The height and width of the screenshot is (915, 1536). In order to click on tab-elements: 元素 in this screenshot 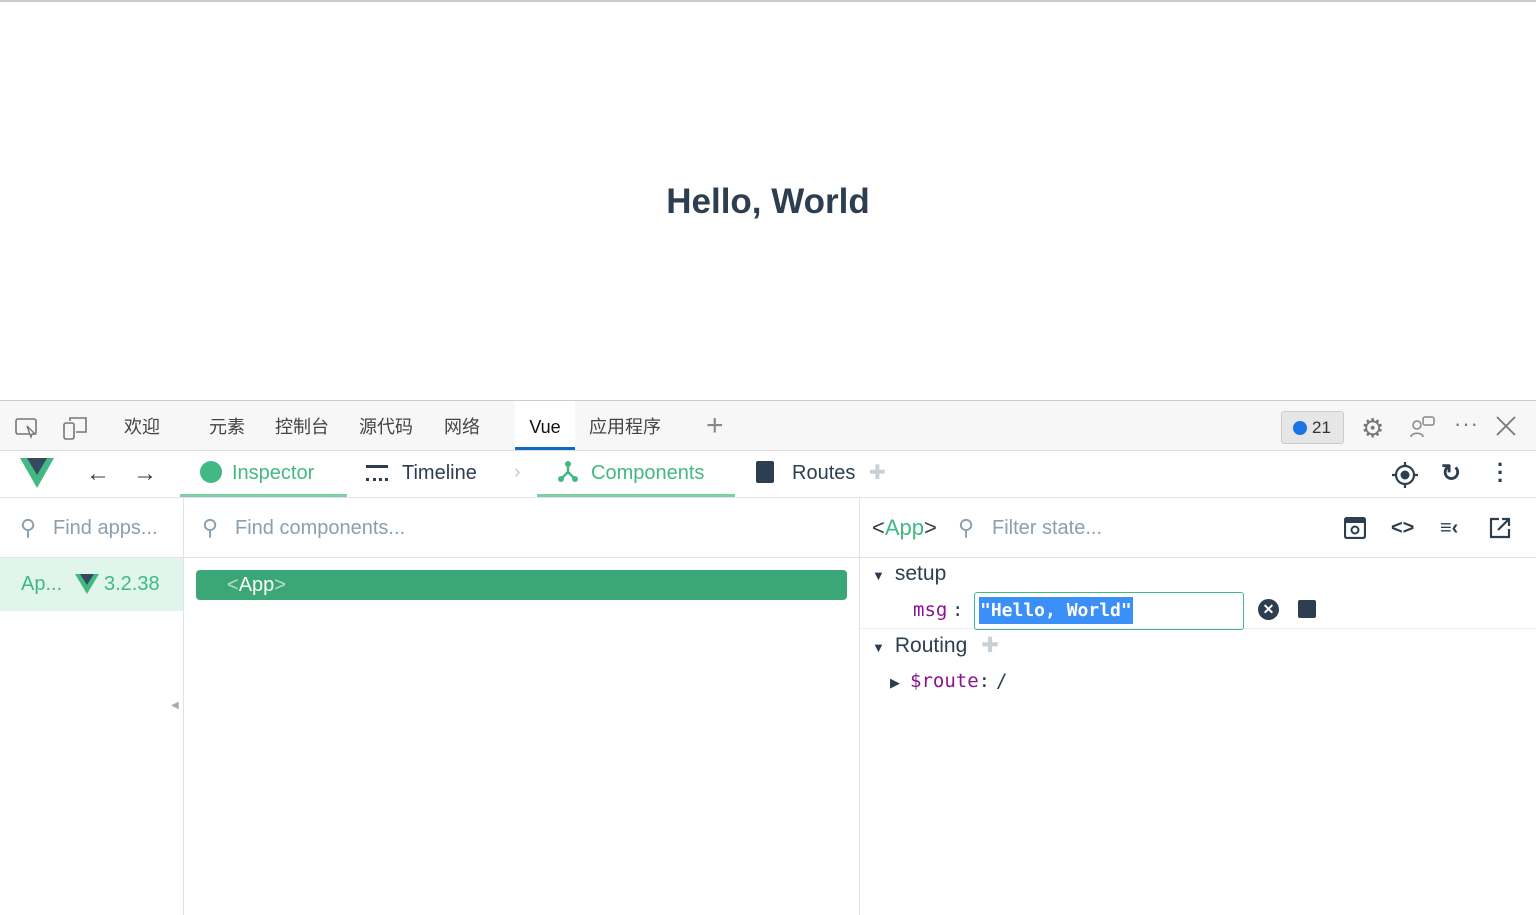, I will do `click(227, 425)`.